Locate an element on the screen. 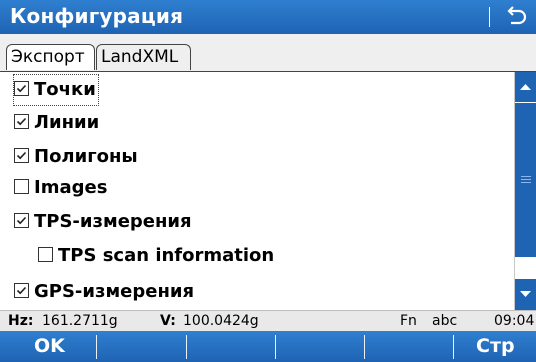 The image size is (536, 362). list-item: TPS-измерения is located at coordinates (103, 222).